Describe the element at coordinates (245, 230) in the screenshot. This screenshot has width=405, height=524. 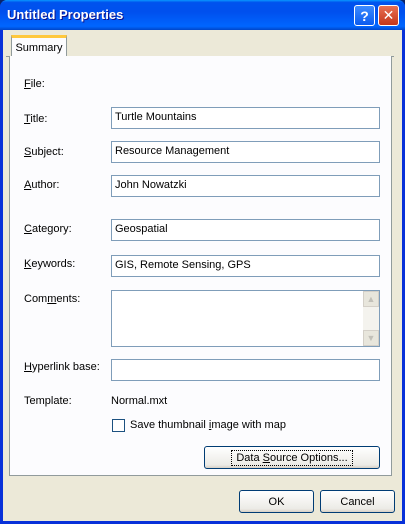
I see `category-field: Geospatial` at that location.